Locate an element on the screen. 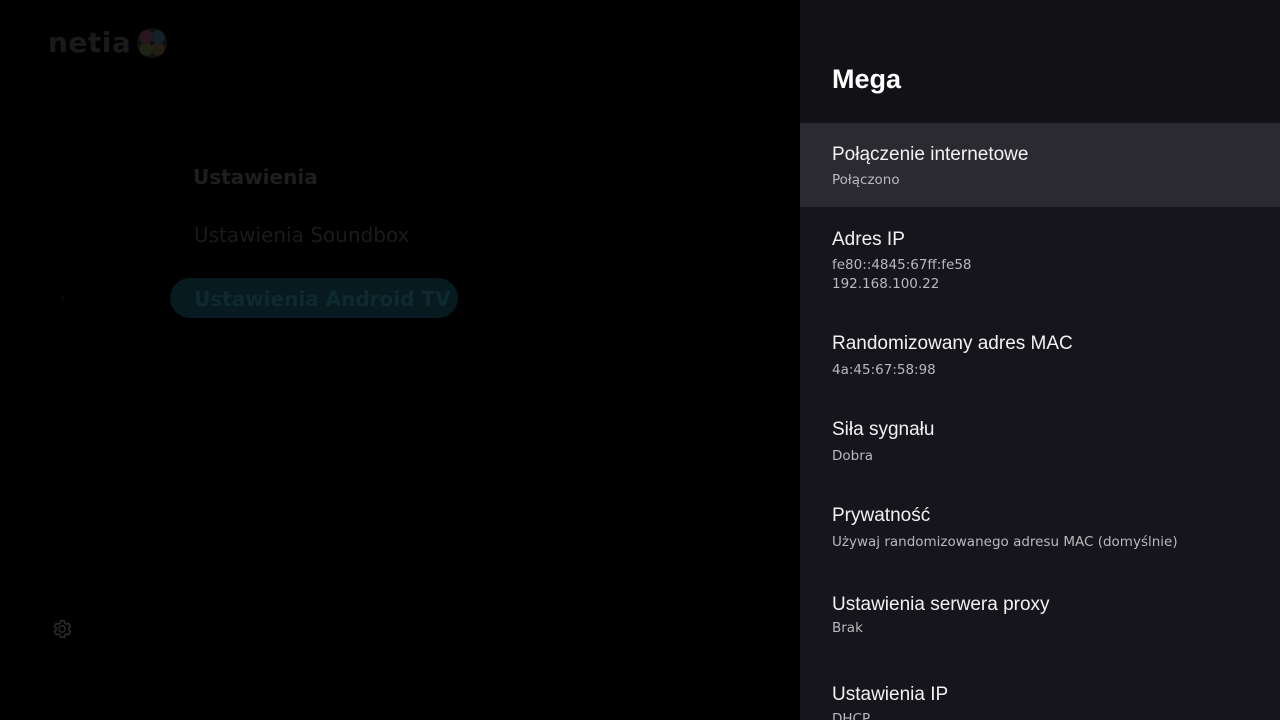 The width and height of the screenshot is (1280, 720). panel-header: Mega is located at coordinates (1040, 61).